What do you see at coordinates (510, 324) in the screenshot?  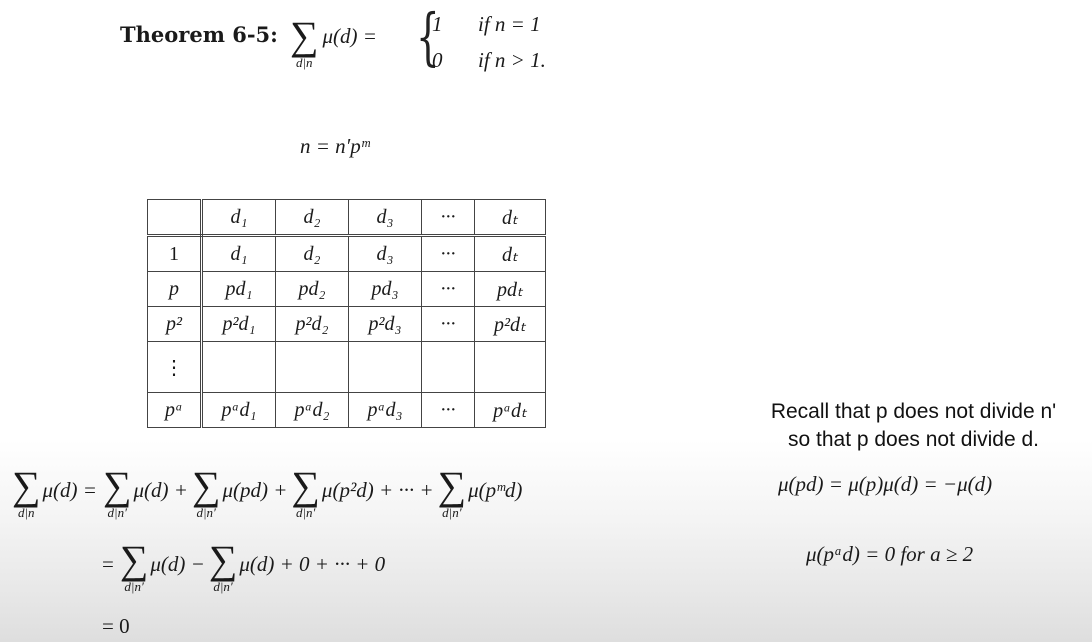 I see `table-cell: p²dₜ` at bounding box center [510, 324].